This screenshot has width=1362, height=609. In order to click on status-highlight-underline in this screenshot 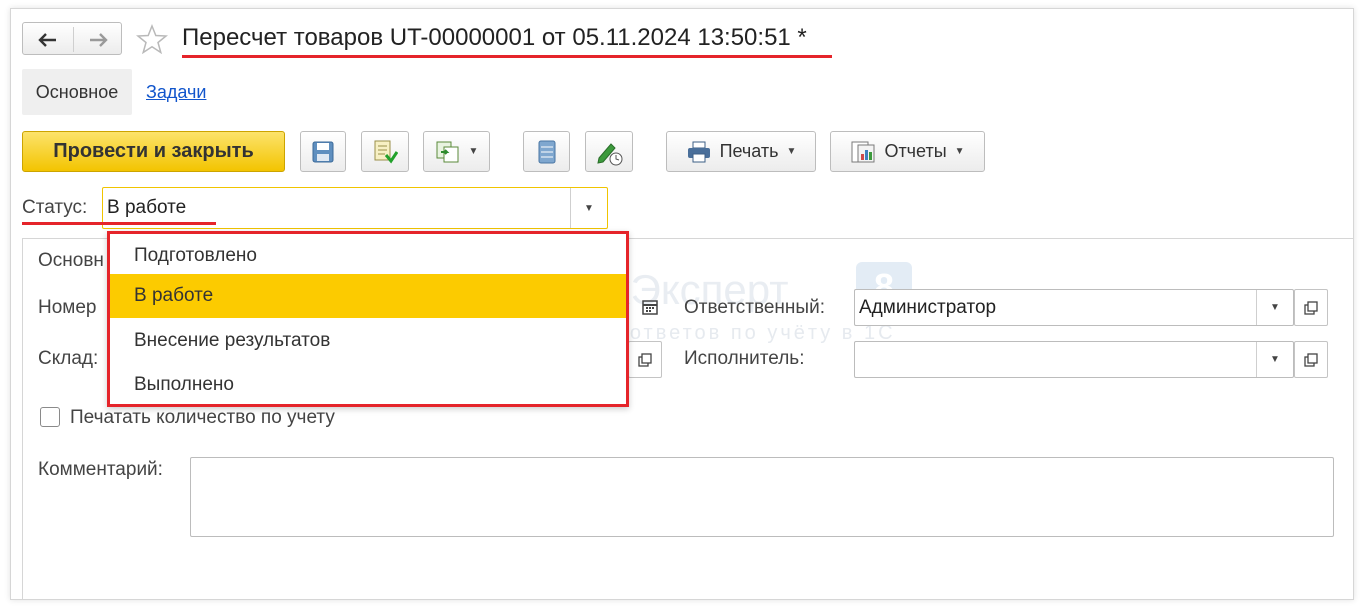, I will do `click(119, 223)`.